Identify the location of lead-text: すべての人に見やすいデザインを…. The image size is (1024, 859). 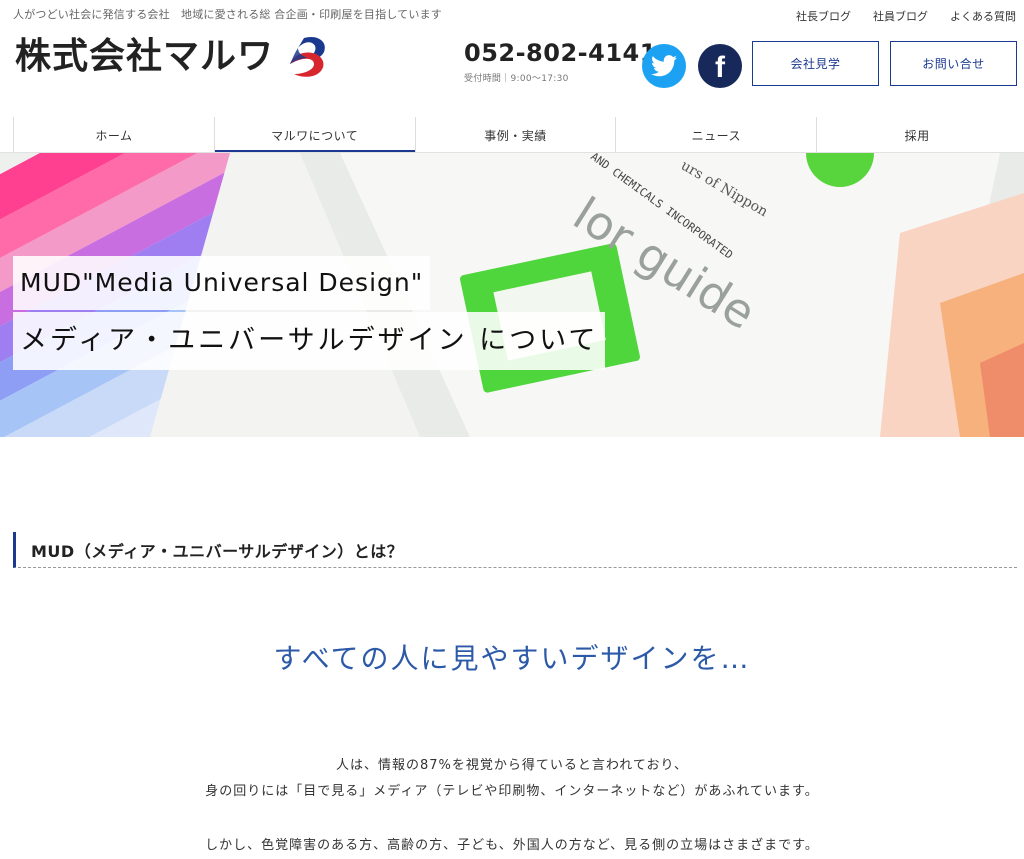
(512, 658).